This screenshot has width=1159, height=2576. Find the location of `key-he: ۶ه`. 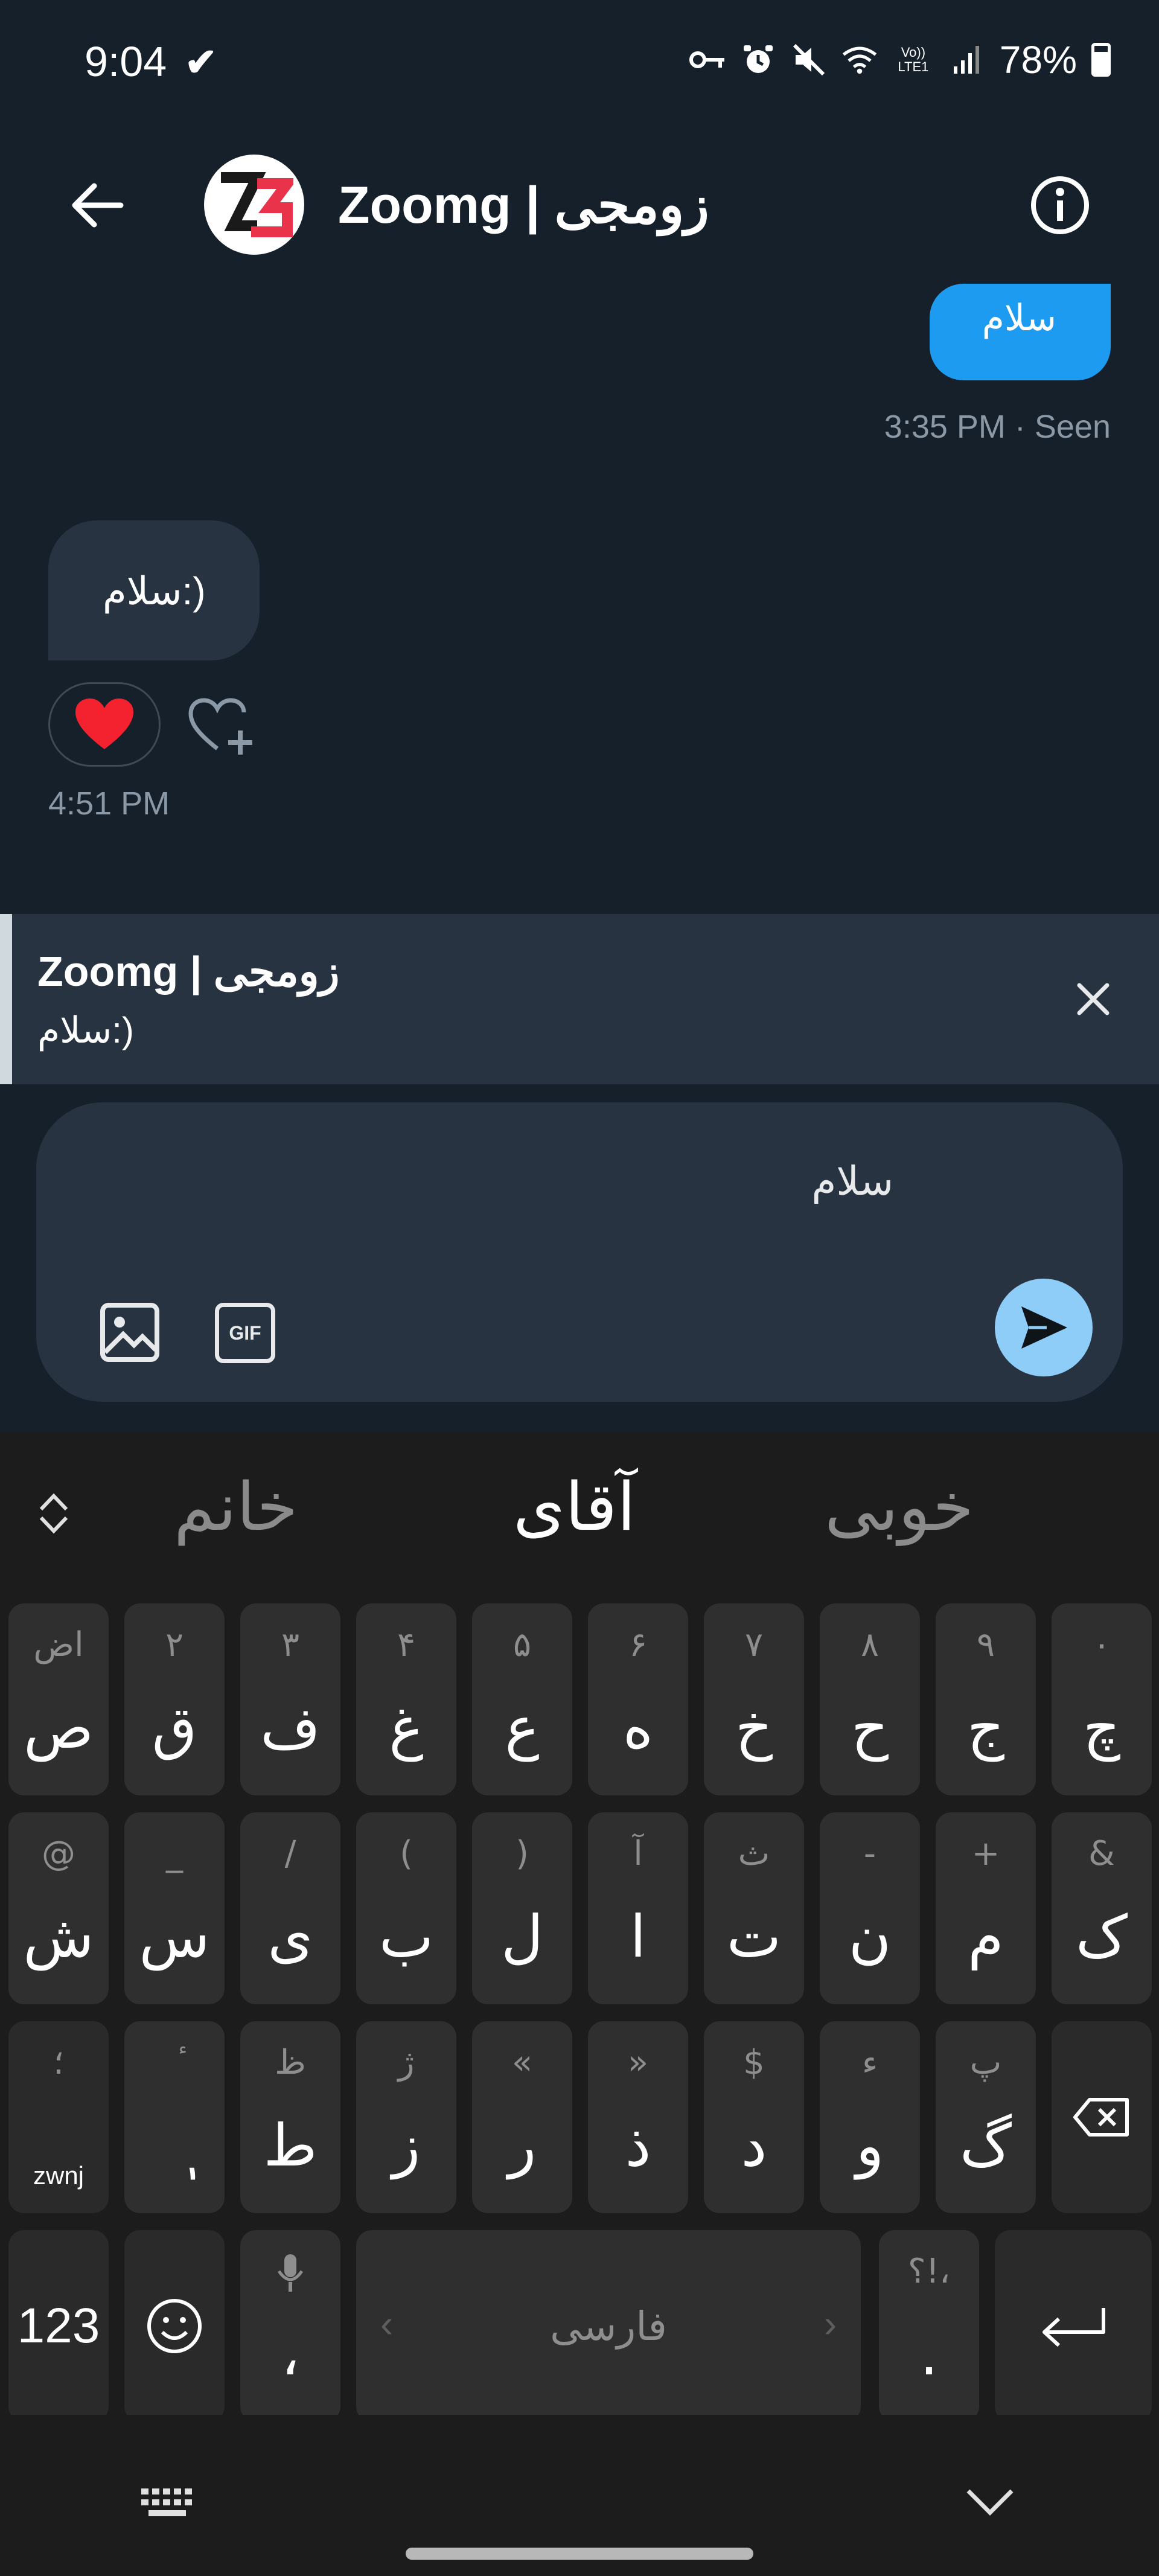

key-he: ۶ه is located at coordinates (638, 1699).